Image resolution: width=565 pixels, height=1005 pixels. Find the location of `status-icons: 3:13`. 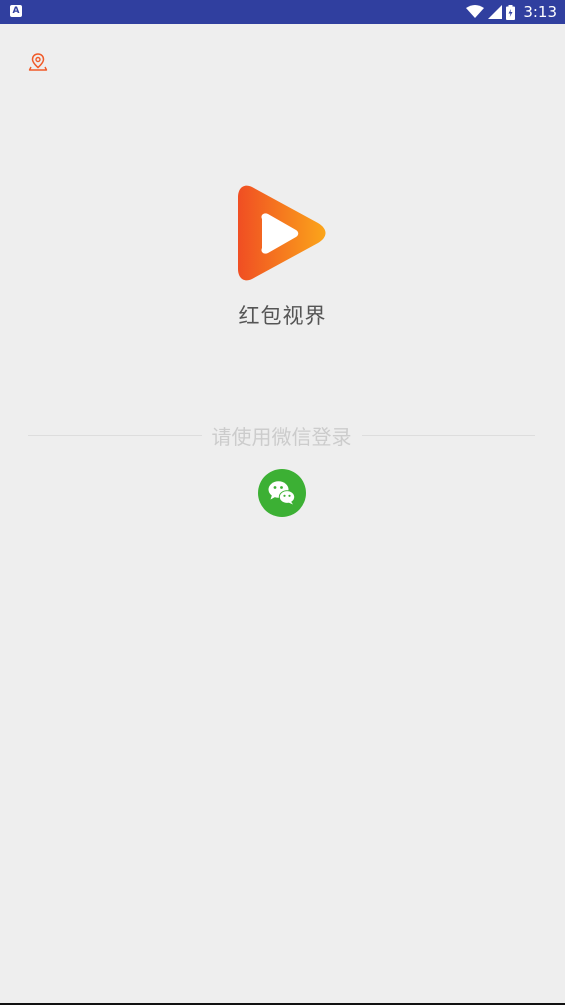

status-icons: 3:13 is located at coordinates (511, 12).